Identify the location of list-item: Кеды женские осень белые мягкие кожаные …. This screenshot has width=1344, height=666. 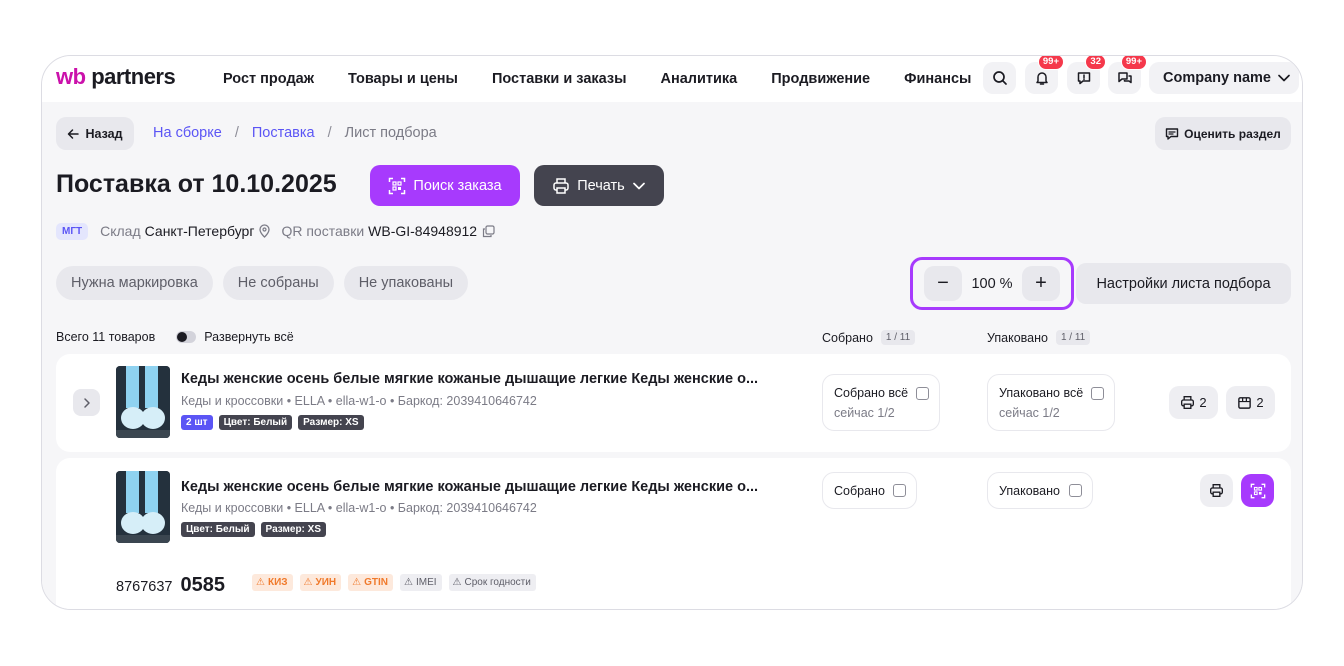
(673, 403).